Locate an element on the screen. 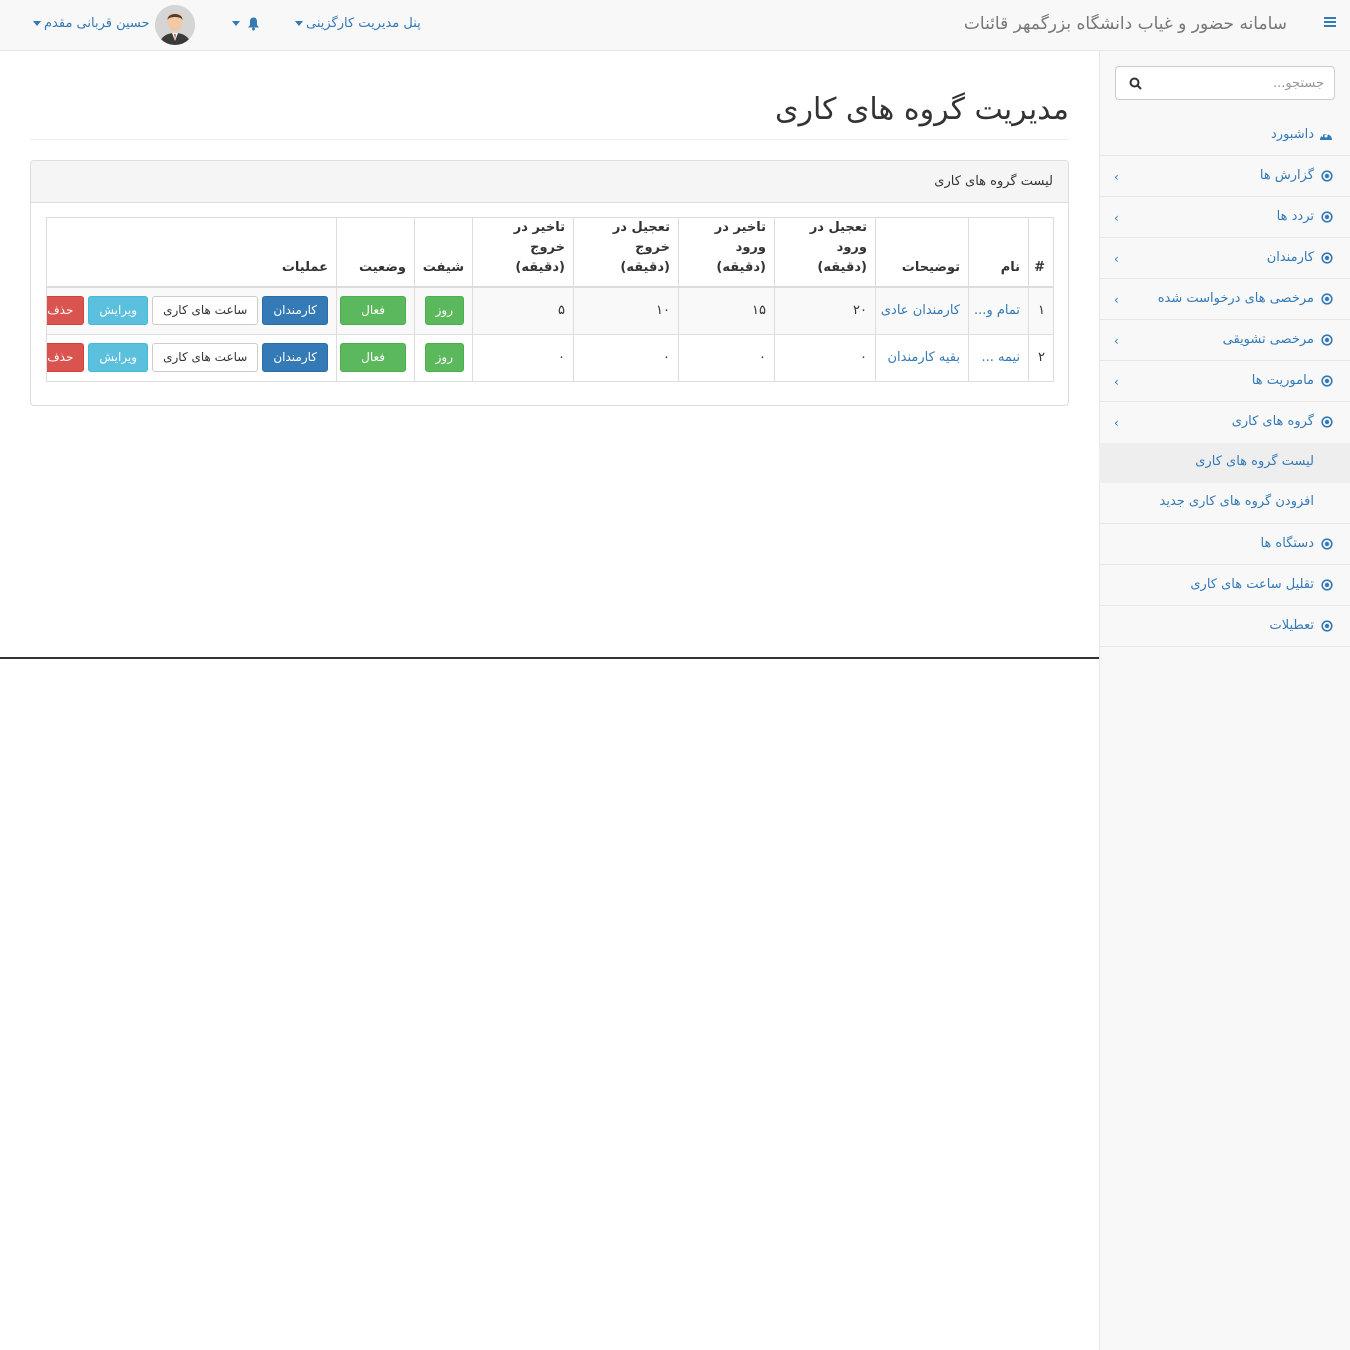  sidebar-item-reduced-hours: تقلیل ساعت های کاری is located at coordinates (1224, 585).